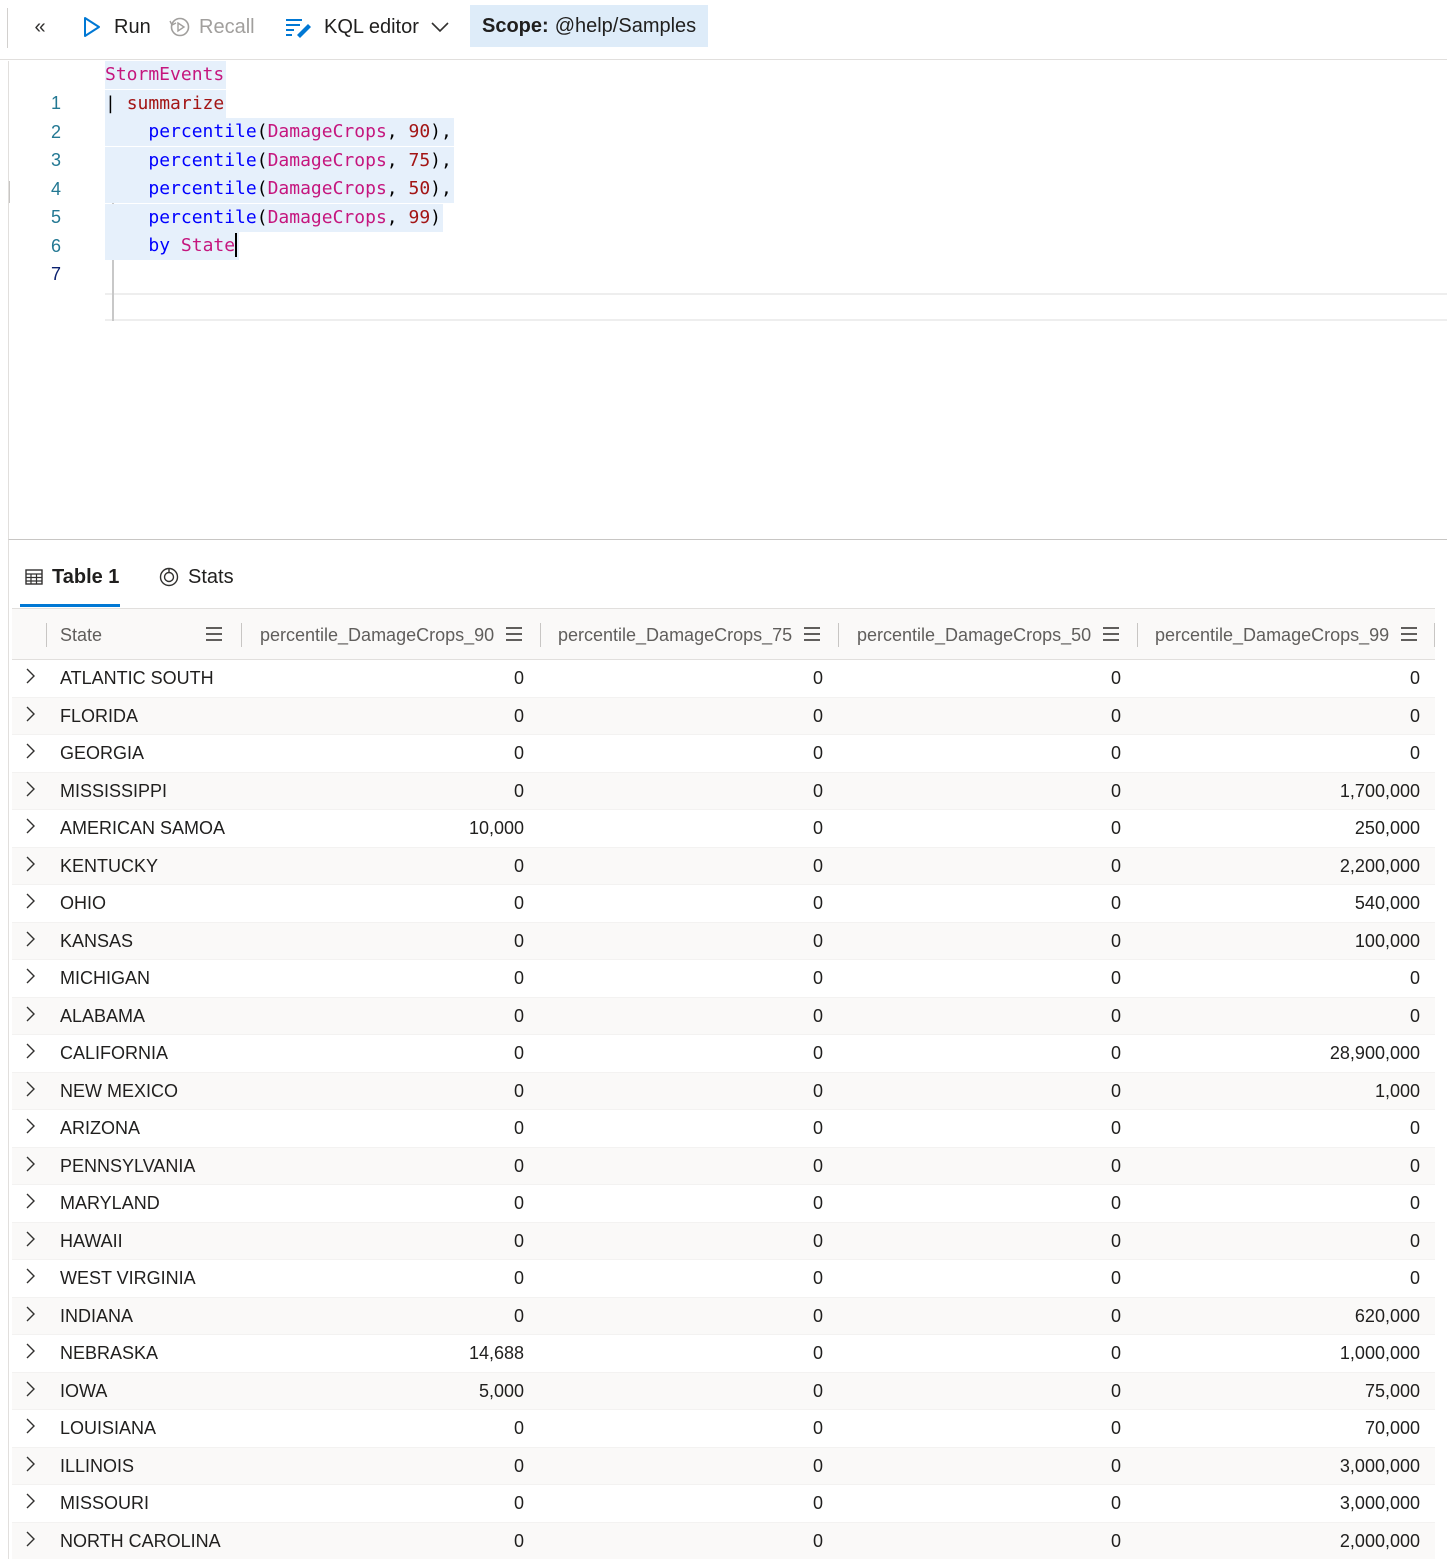 This screenshot has width=1447, height=1559. I want to click on table-row: FLORIDA 0 0 0 0, so click(723, 716).